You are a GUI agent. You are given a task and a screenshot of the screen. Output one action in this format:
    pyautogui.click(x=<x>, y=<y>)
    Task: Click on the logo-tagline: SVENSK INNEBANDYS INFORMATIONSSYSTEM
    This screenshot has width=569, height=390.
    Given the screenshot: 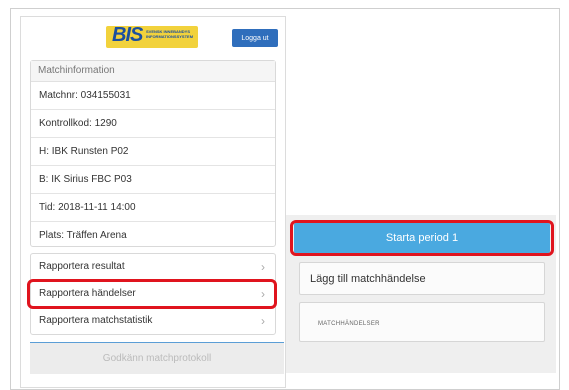 What is the action you would take?
    pyautogui.click(x=170, y=34)
    